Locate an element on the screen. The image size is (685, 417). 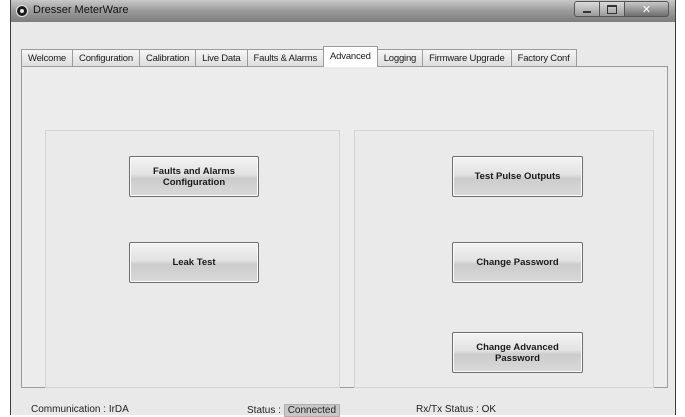
tab-advanced: Advanced is located at coordinates (350, 56).